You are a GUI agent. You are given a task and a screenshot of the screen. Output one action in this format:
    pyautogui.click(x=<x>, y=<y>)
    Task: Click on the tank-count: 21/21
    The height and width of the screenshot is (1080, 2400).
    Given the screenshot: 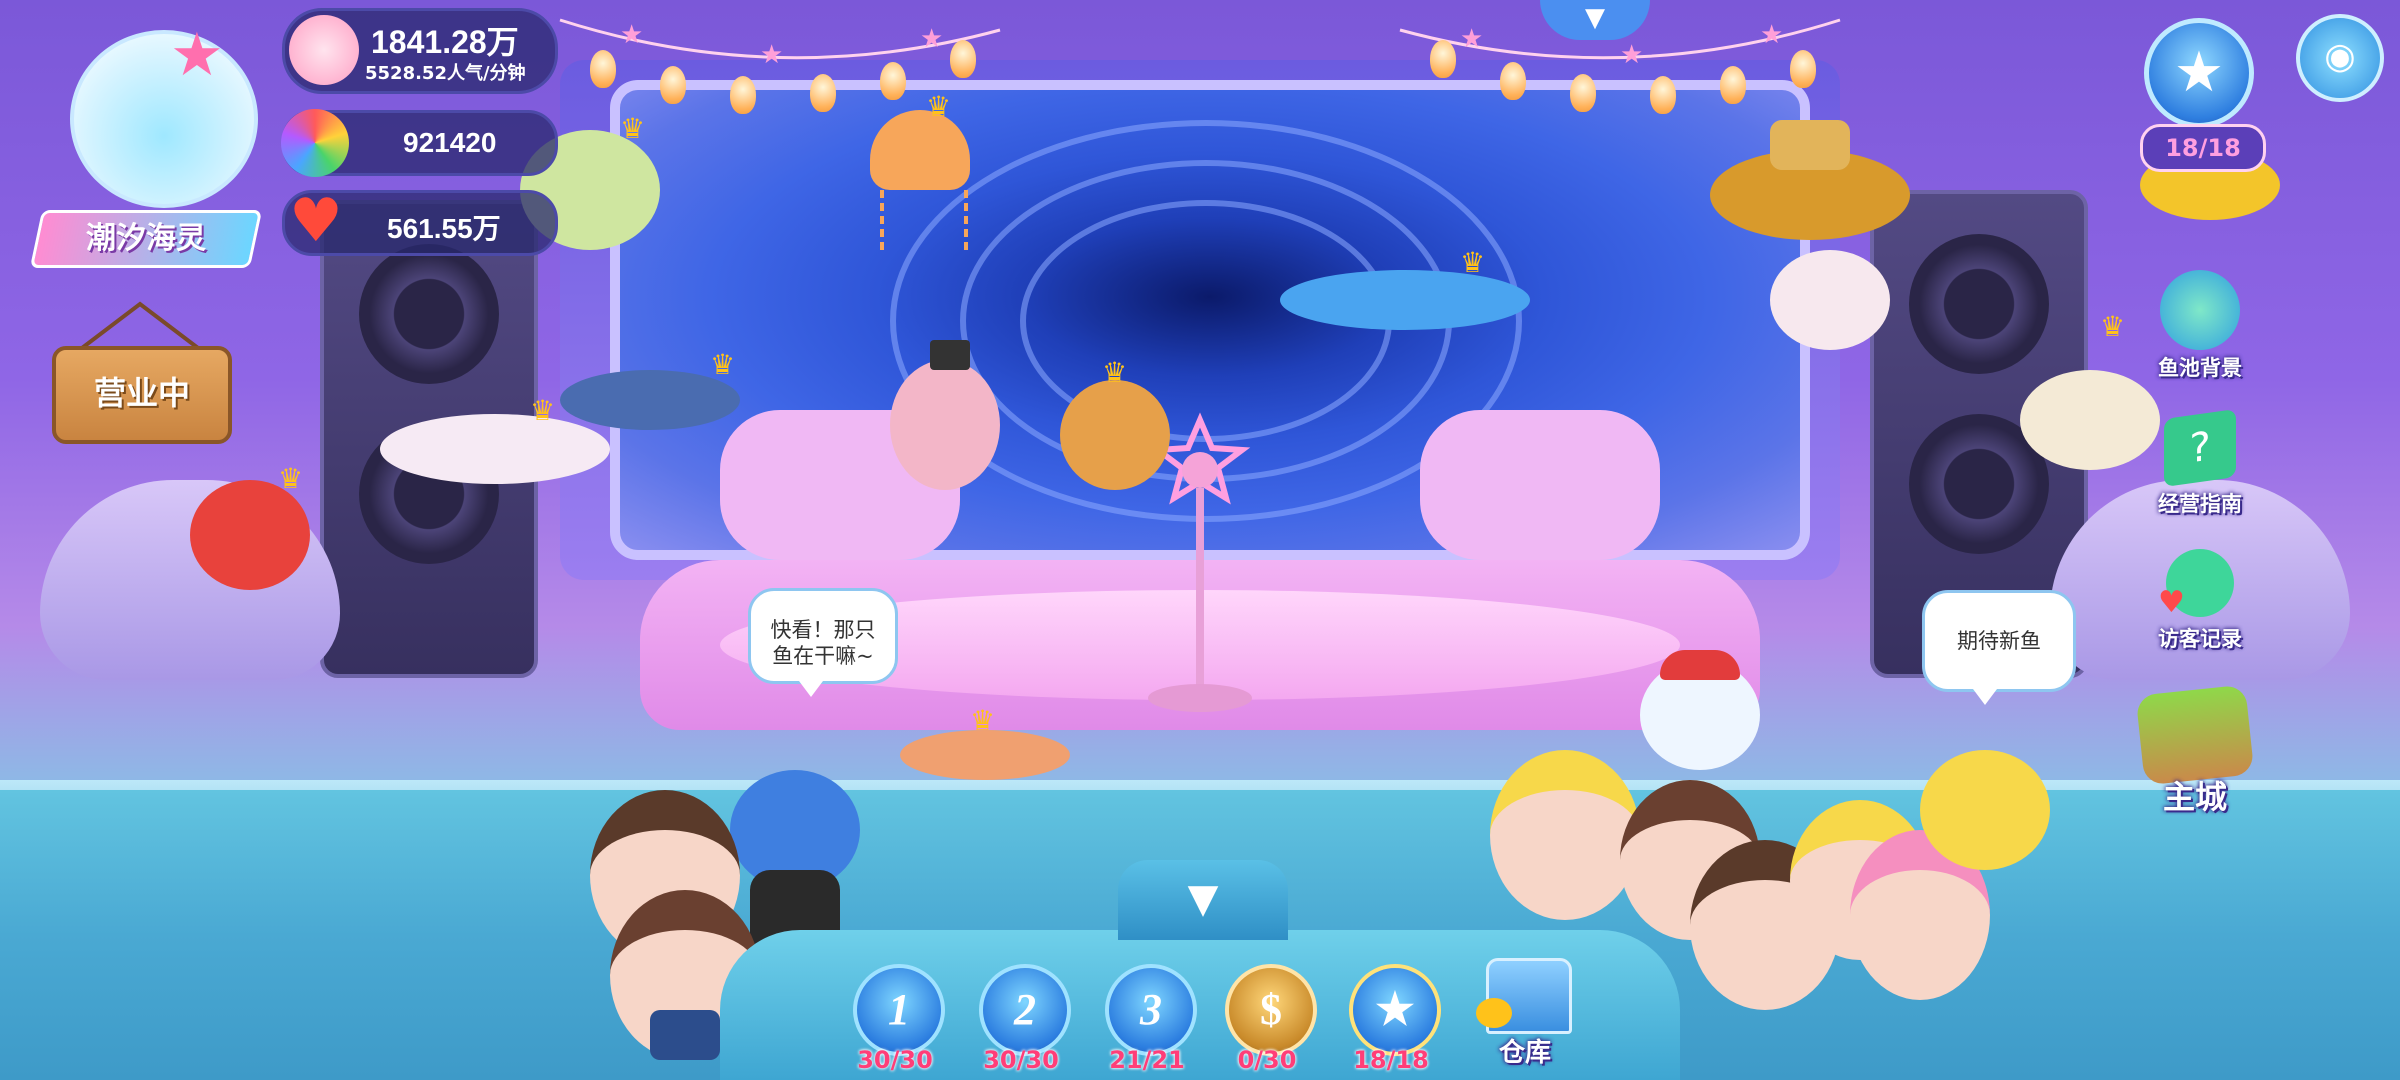 What is the action you would take?
    pyautogui.click(x=1147, y=1060)
    